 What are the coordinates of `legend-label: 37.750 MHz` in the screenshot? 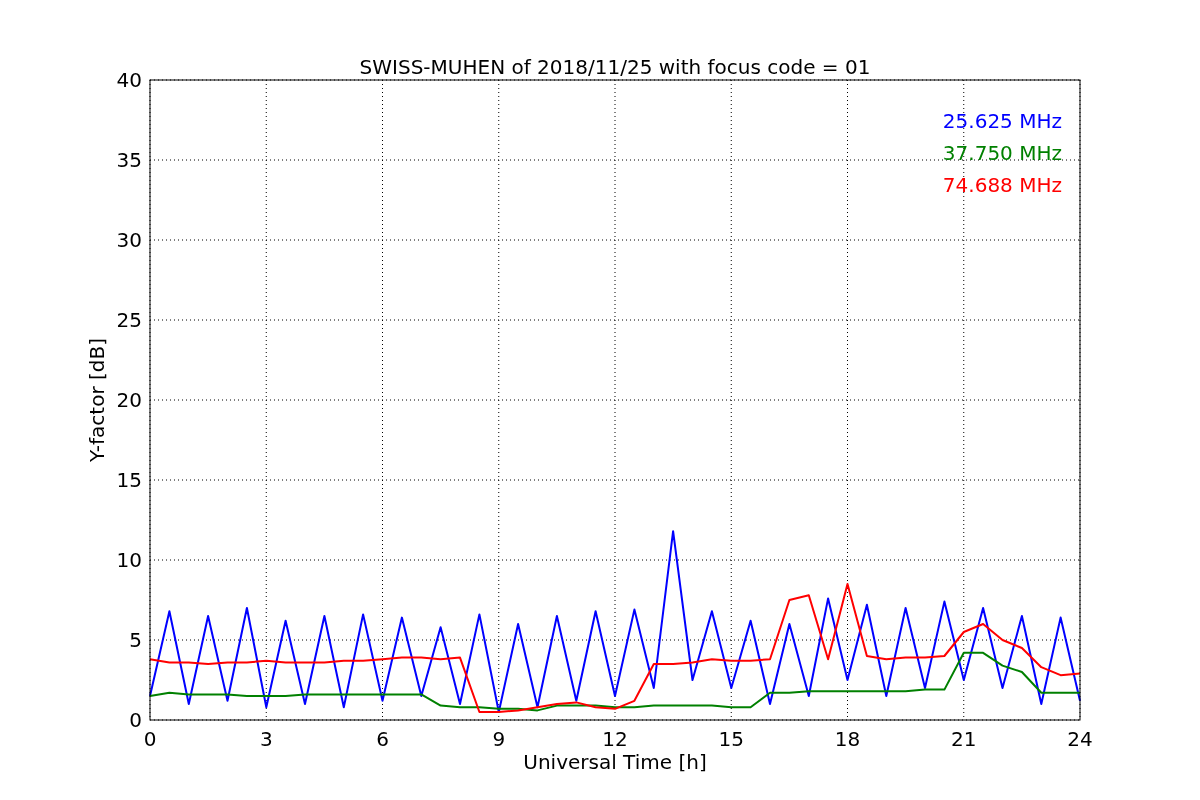 It's located at (1002, 153).